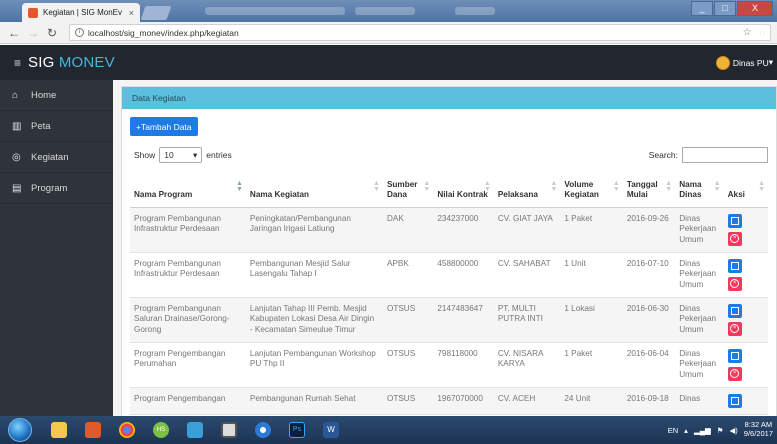 Image resolution: width=777 pixels, height=444 pixels. I want to click on tray-arrow-icon: ▴, so click(686, 430).